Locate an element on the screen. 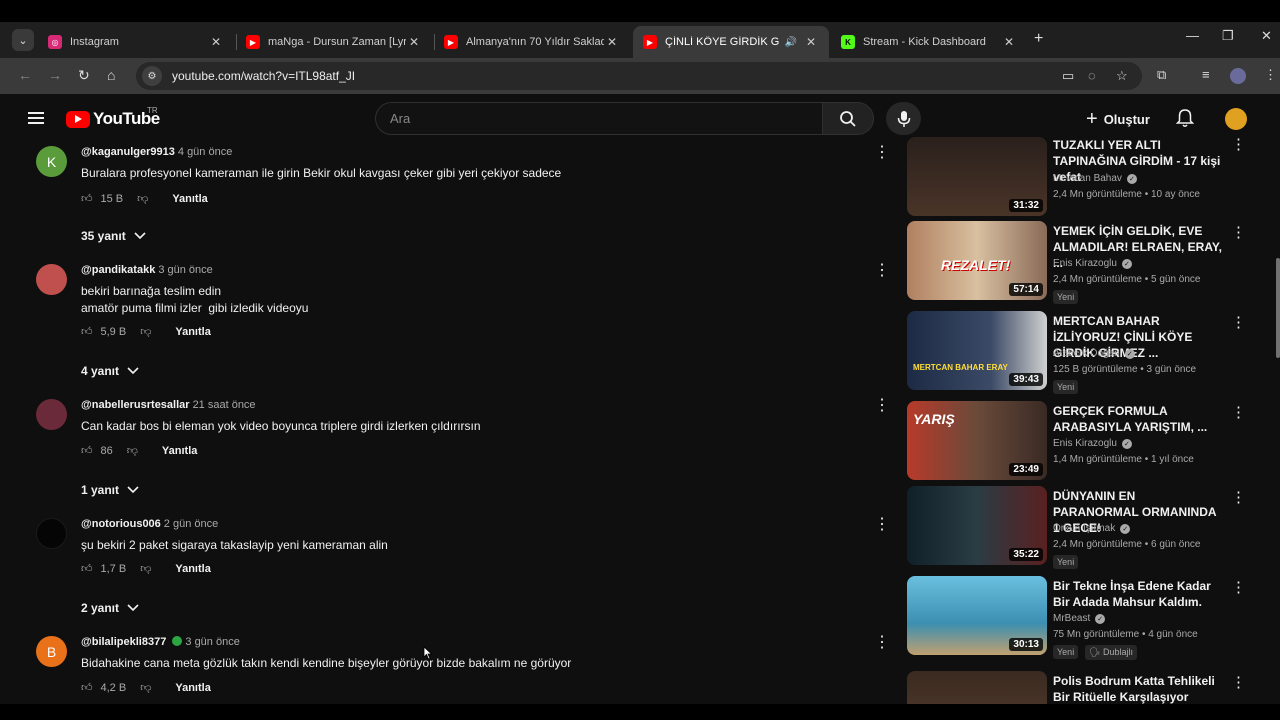 This screenshot has height=720, width=1280. search-box is located at coordinates (599, 118).